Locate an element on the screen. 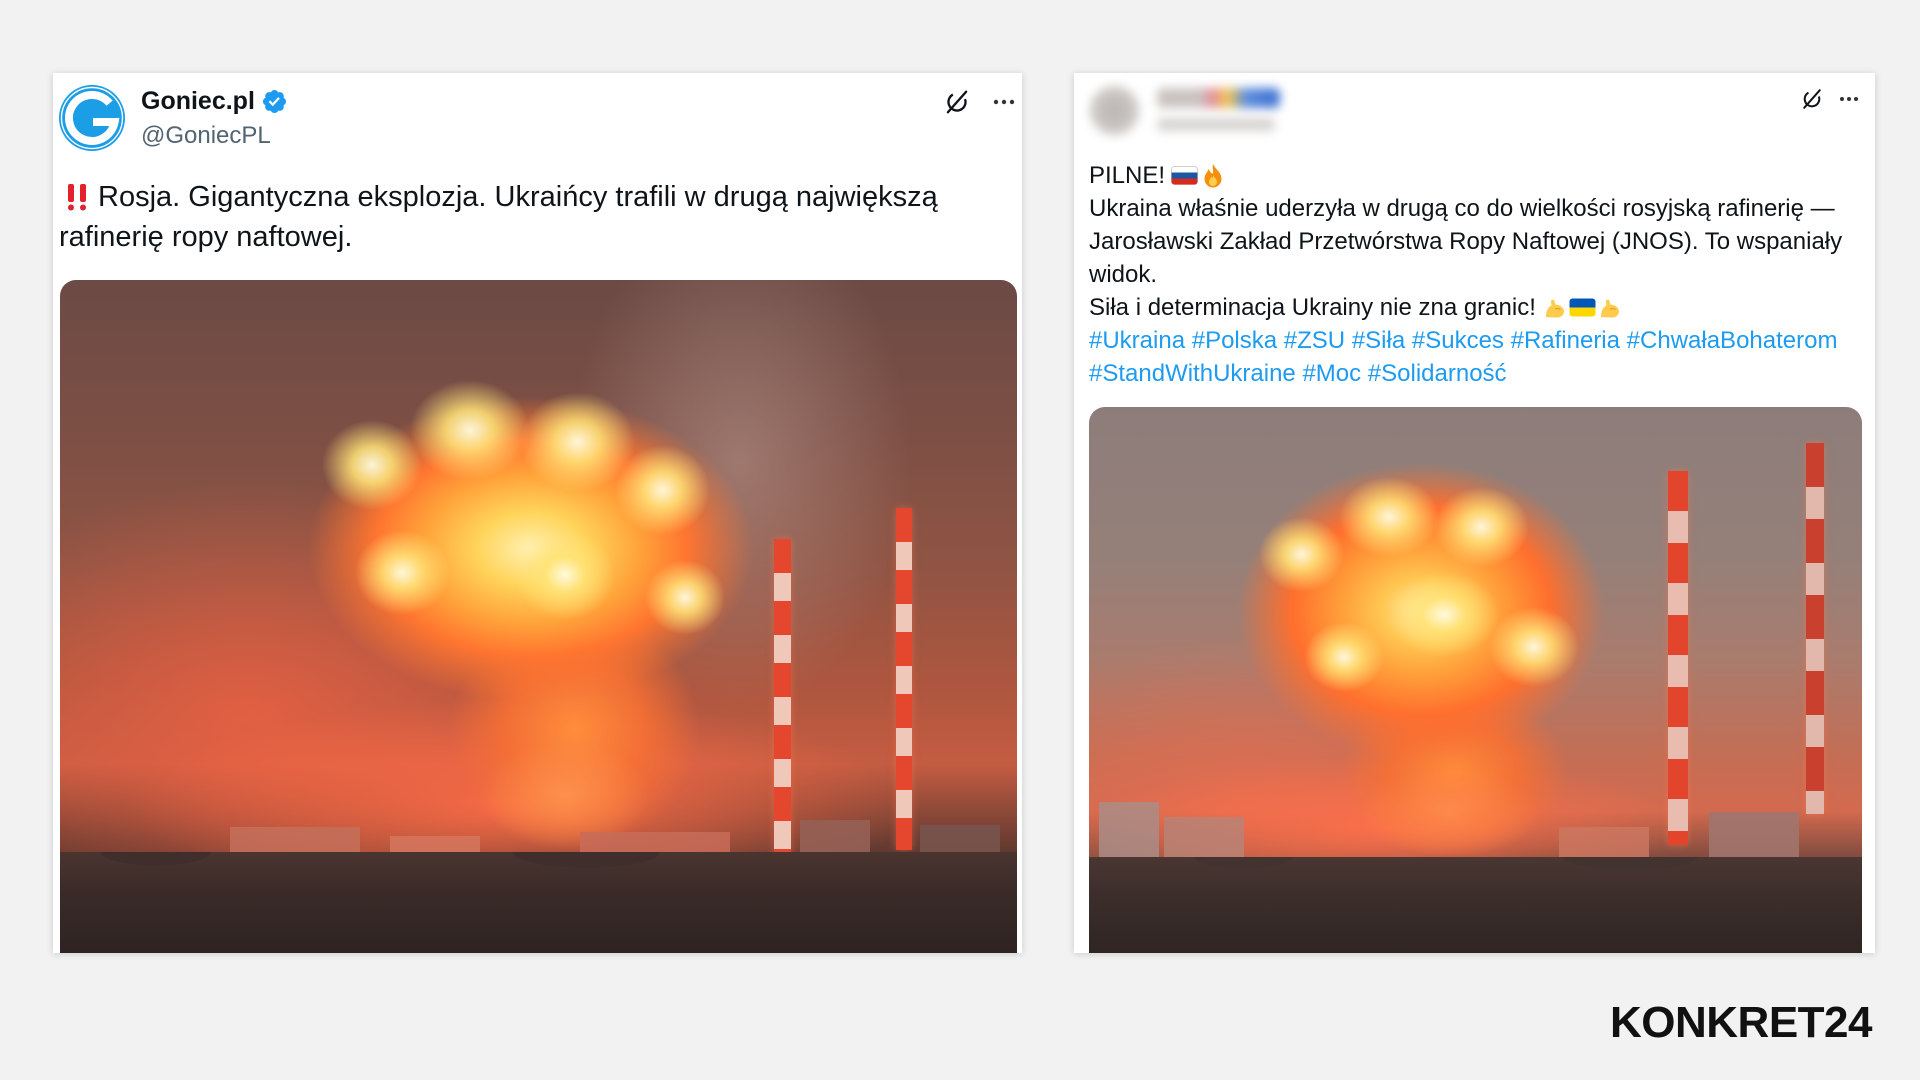  avatar is located at coordinates (92, 118).